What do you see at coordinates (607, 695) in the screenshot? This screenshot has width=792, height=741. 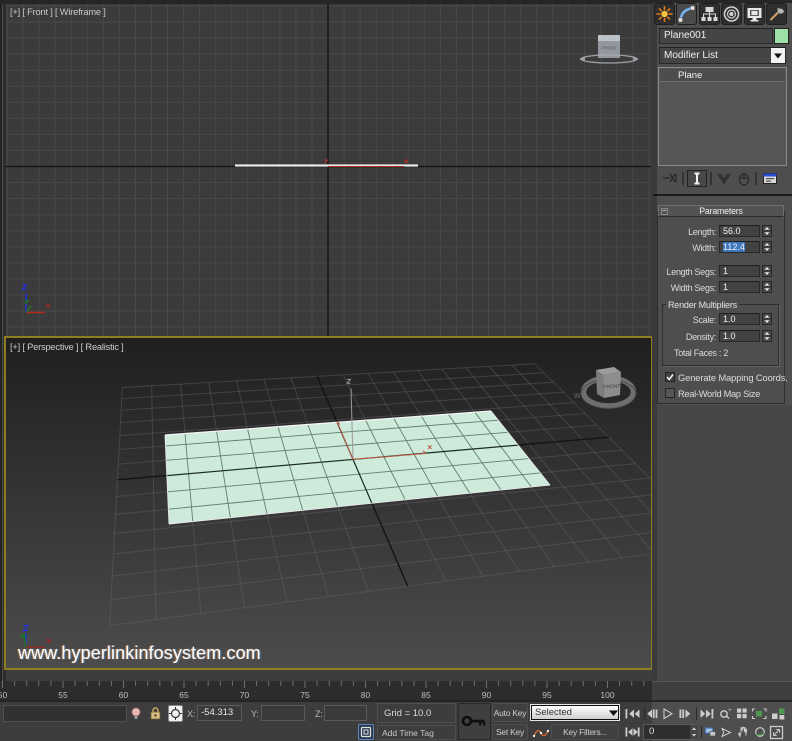 I see `svg-text: 100` at bounding box center [607, 695].